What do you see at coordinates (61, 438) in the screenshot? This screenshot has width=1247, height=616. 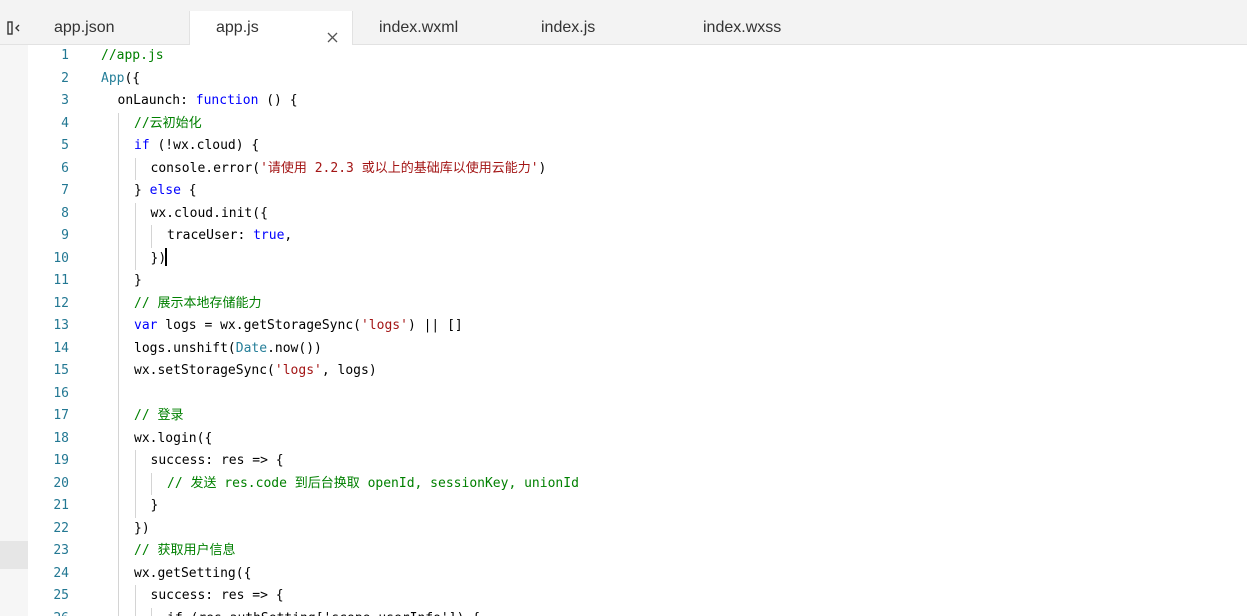 I see `line-number: 18` at bounding box center [61, 438].